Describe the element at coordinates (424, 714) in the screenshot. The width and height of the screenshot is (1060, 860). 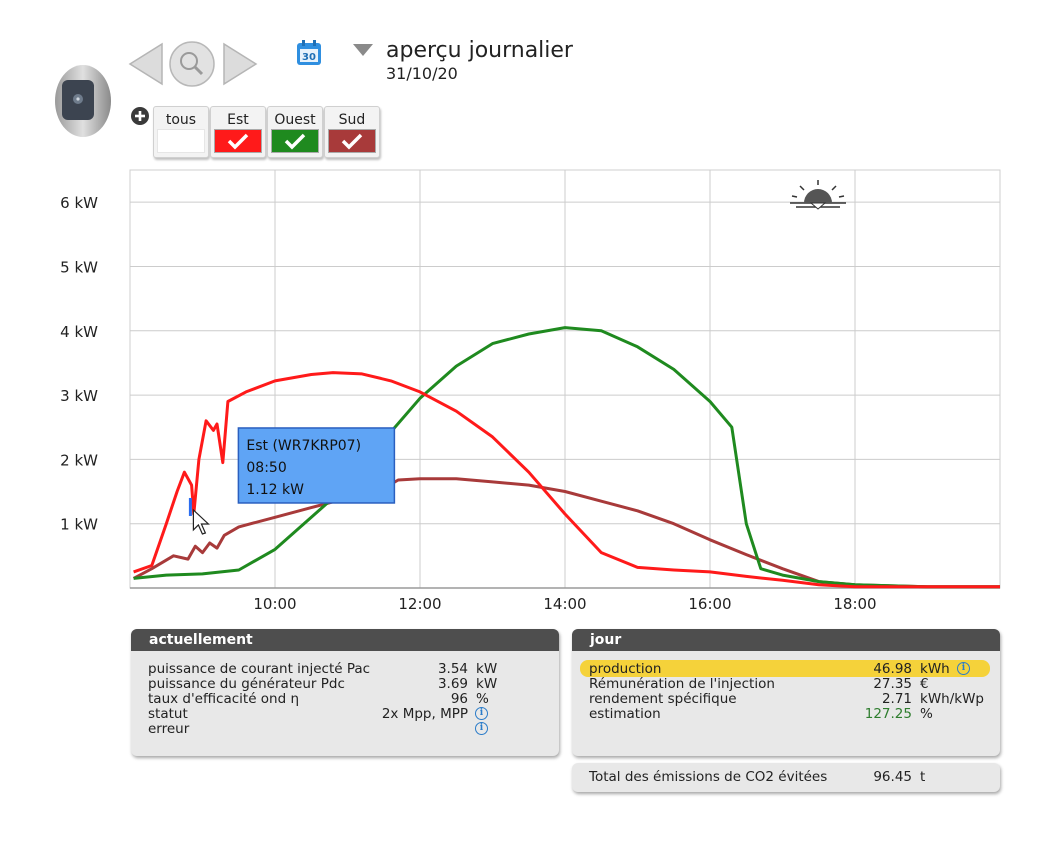
I see `status-value: 2x Mpp, MPP` at that location.